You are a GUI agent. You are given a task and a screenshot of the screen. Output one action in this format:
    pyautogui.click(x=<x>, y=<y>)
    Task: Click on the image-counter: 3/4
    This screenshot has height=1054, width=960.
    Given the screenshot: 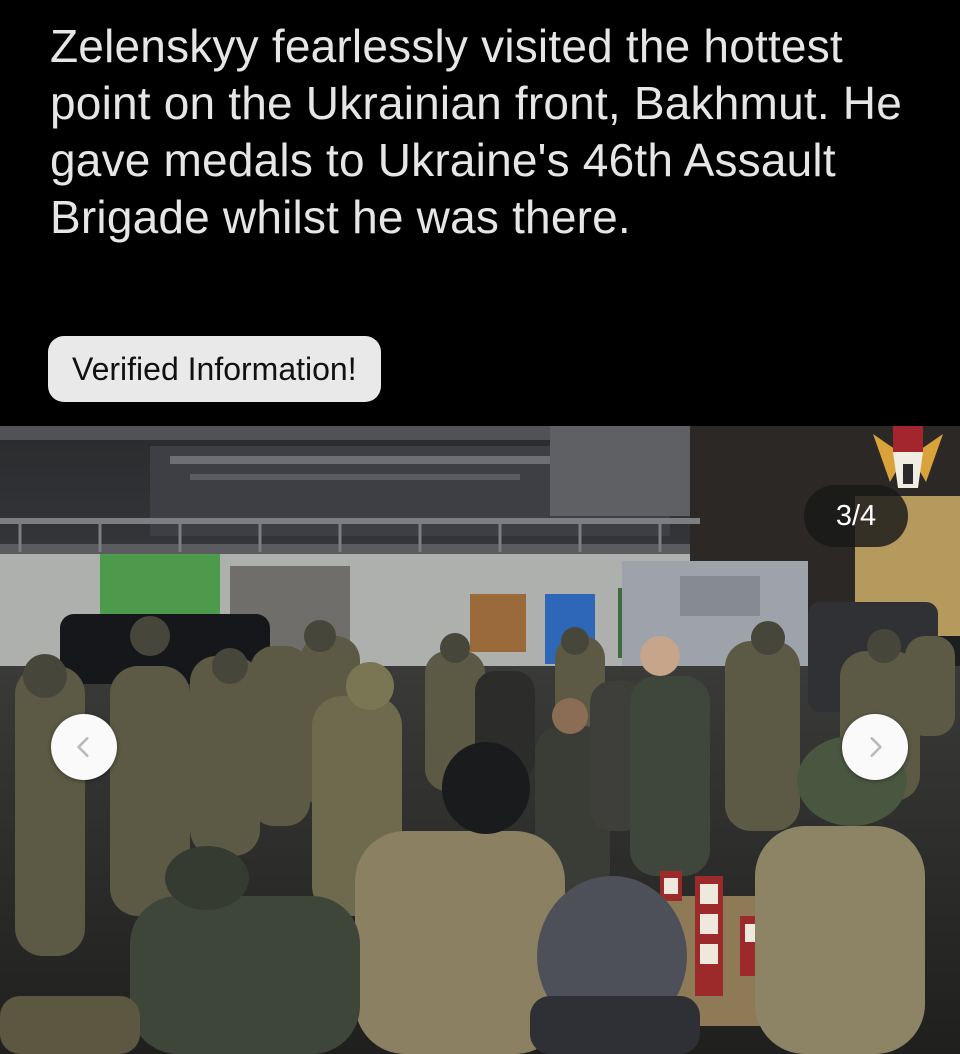 What is the action you would take?
    pyautogui.click(x=856, y=516)
    